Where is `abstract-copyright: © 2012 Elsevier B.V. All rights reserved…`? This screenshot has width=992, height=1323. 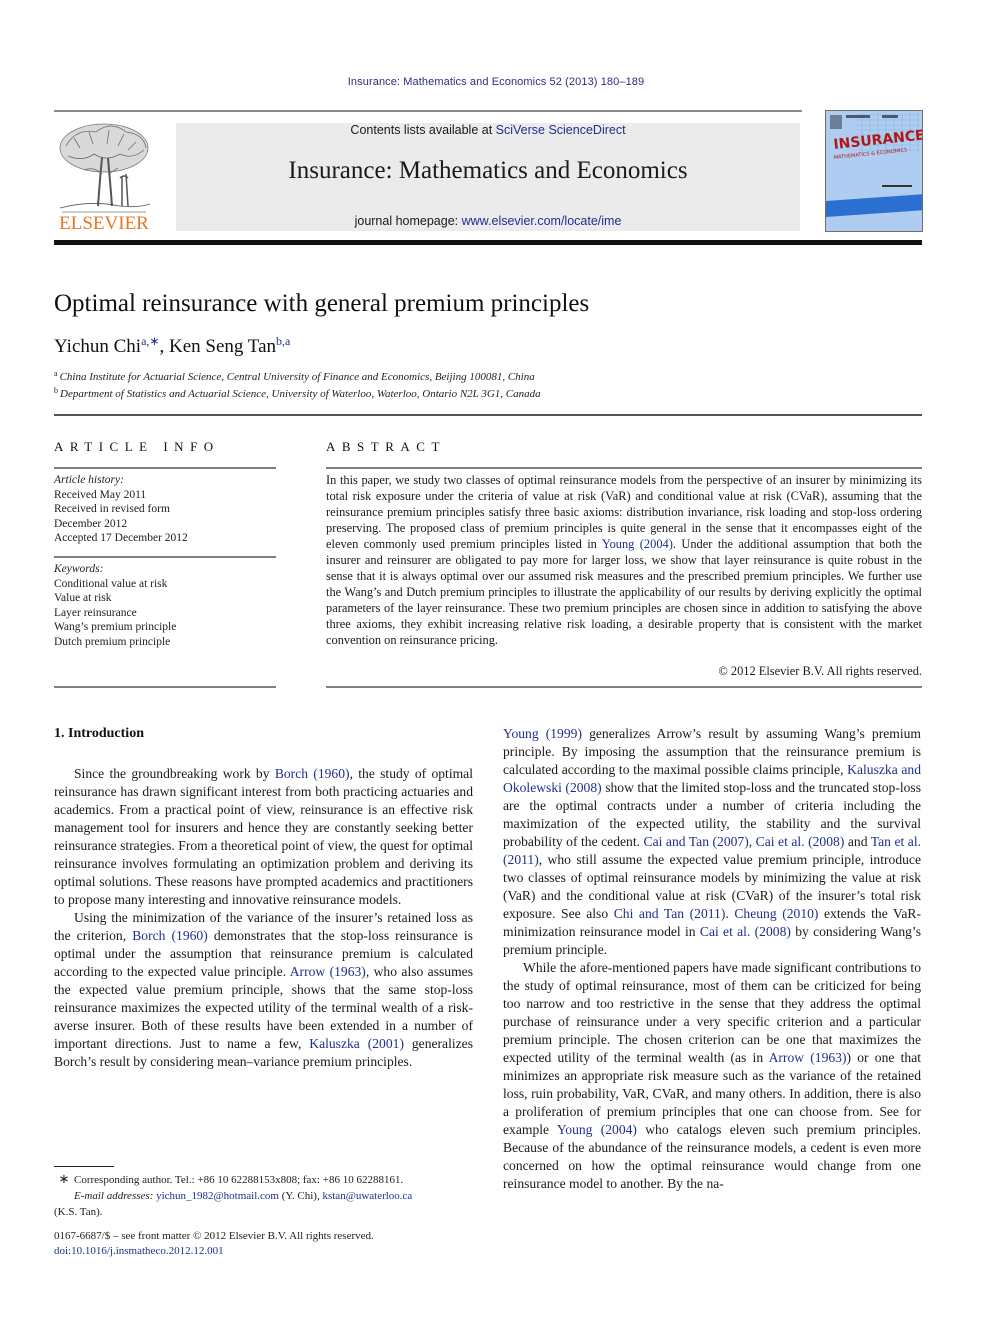 abstract-copyright: © 2012 Elsevier B.V. All rights reserved… is located at coordinates (820, 671).